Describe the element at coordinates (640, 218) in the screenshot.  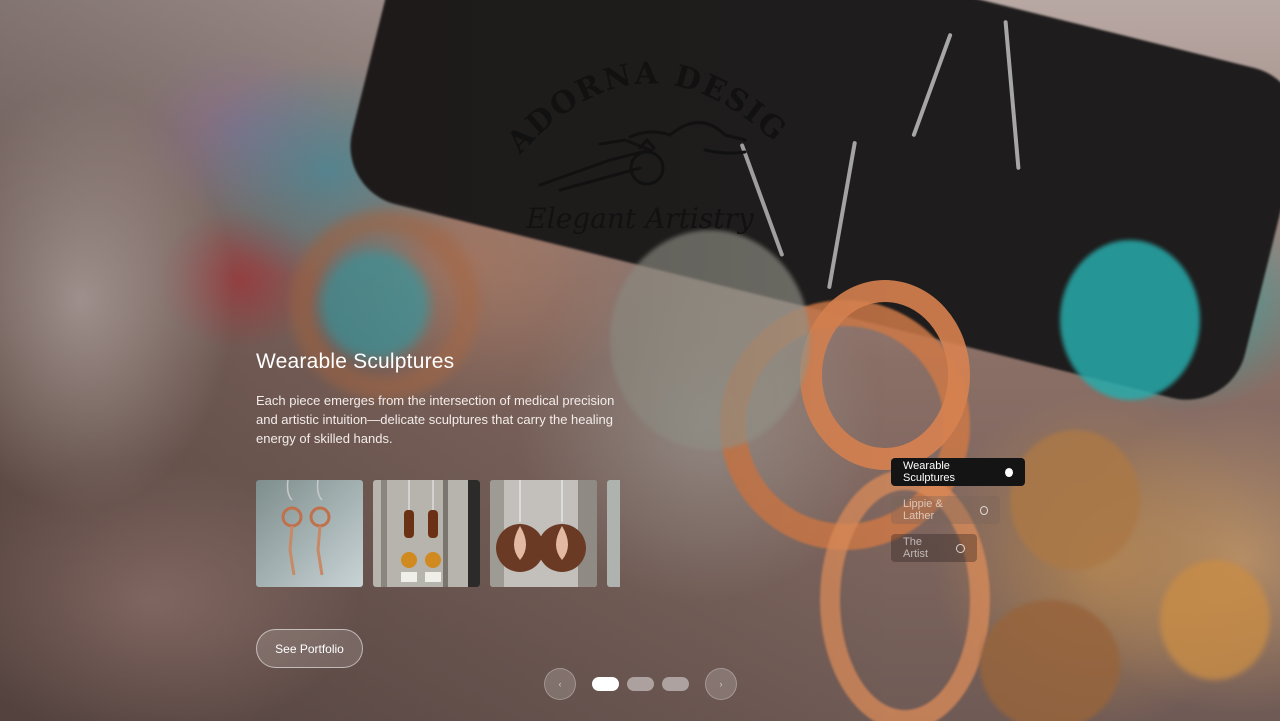
I see `brand-tagline-text: Elegant Artistry` at that location.